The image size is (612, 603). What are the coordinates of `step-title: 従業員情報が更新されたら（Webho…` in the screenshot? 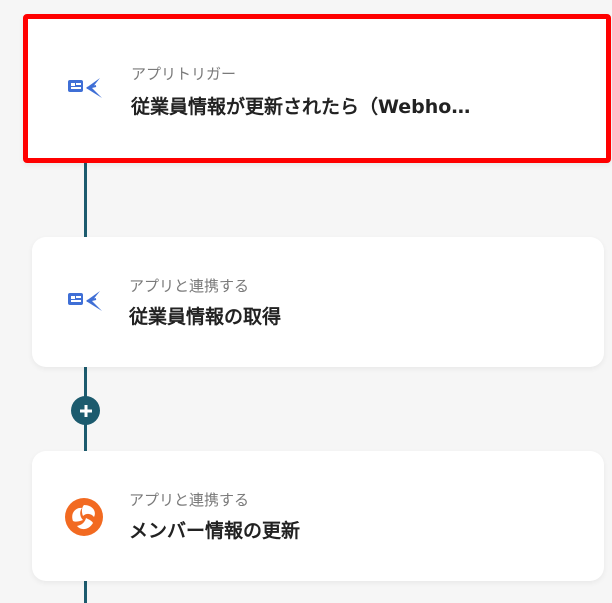 It's located at (301, 107).